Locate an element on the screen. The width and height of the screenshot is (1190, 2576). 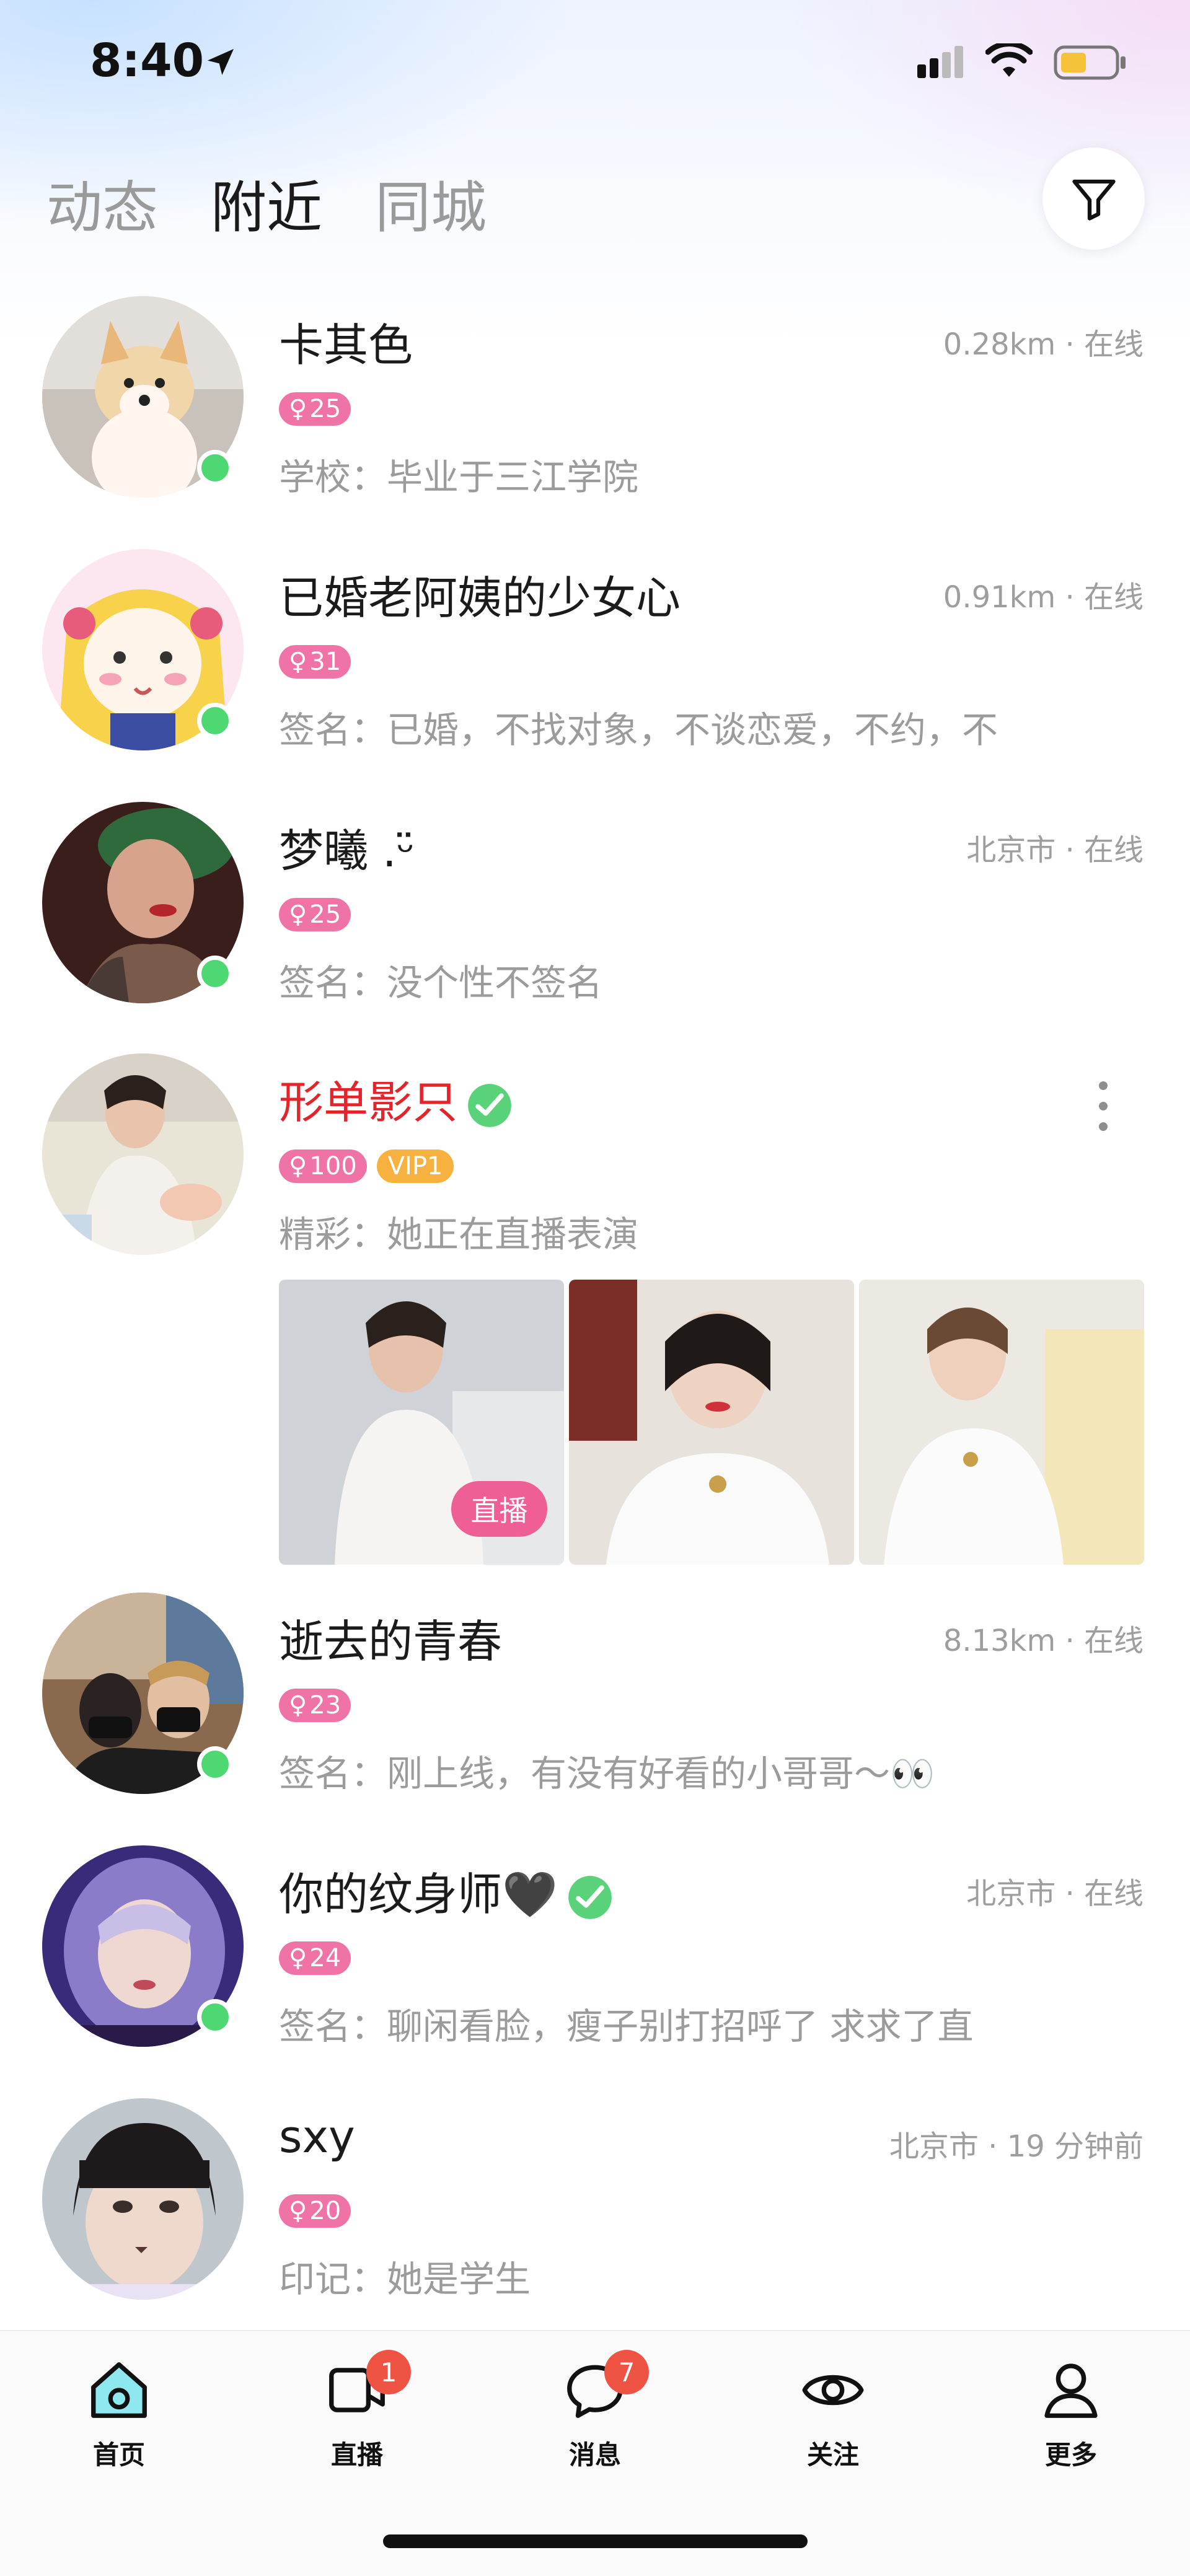
age-badge: ♀ 100 is located at coordinates (323, 1167).